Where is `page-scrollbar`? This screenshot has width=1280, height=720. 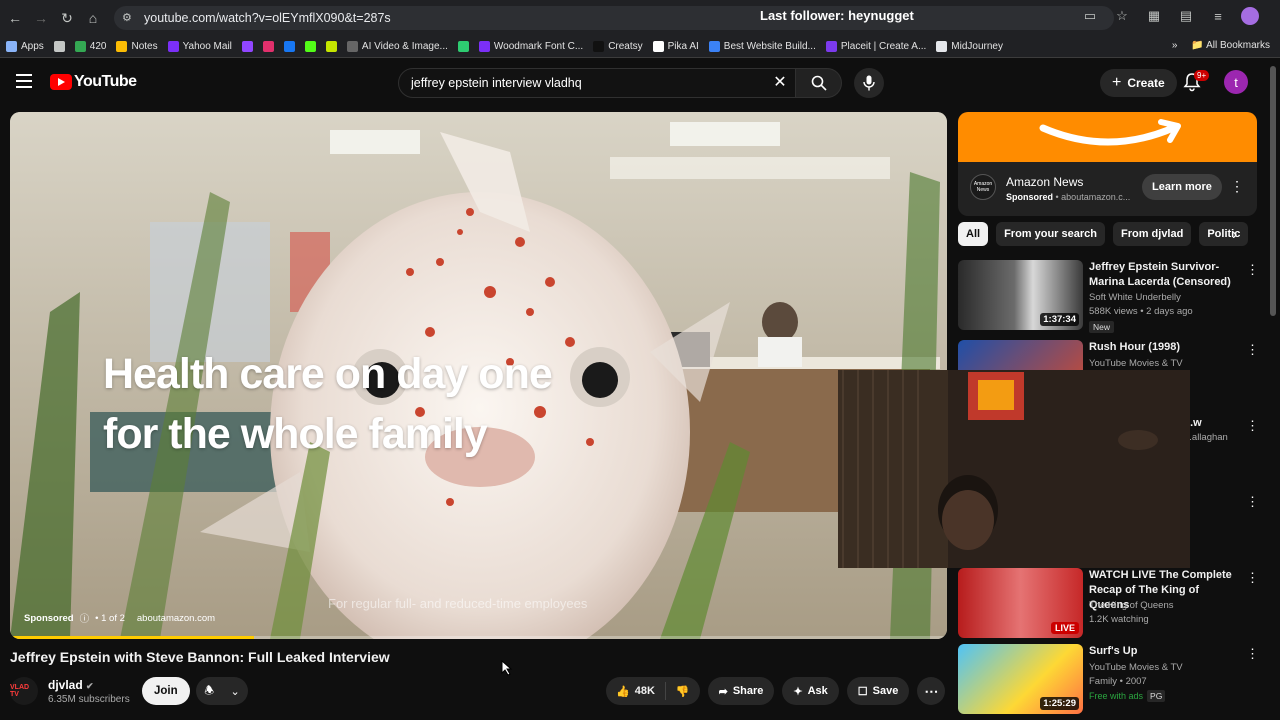 page-scrollbar is located at coordinates (1273, 191).